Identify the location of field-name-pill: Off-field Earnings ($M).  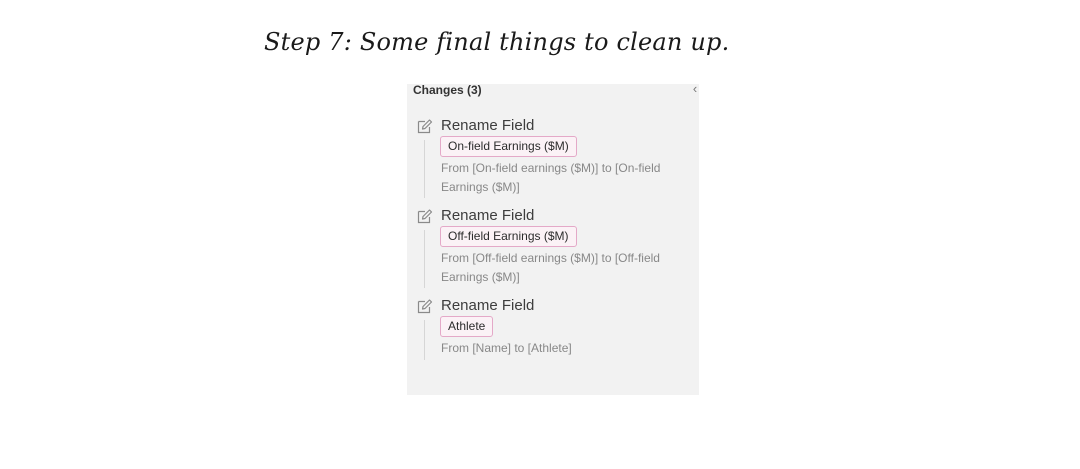
(508, 236).